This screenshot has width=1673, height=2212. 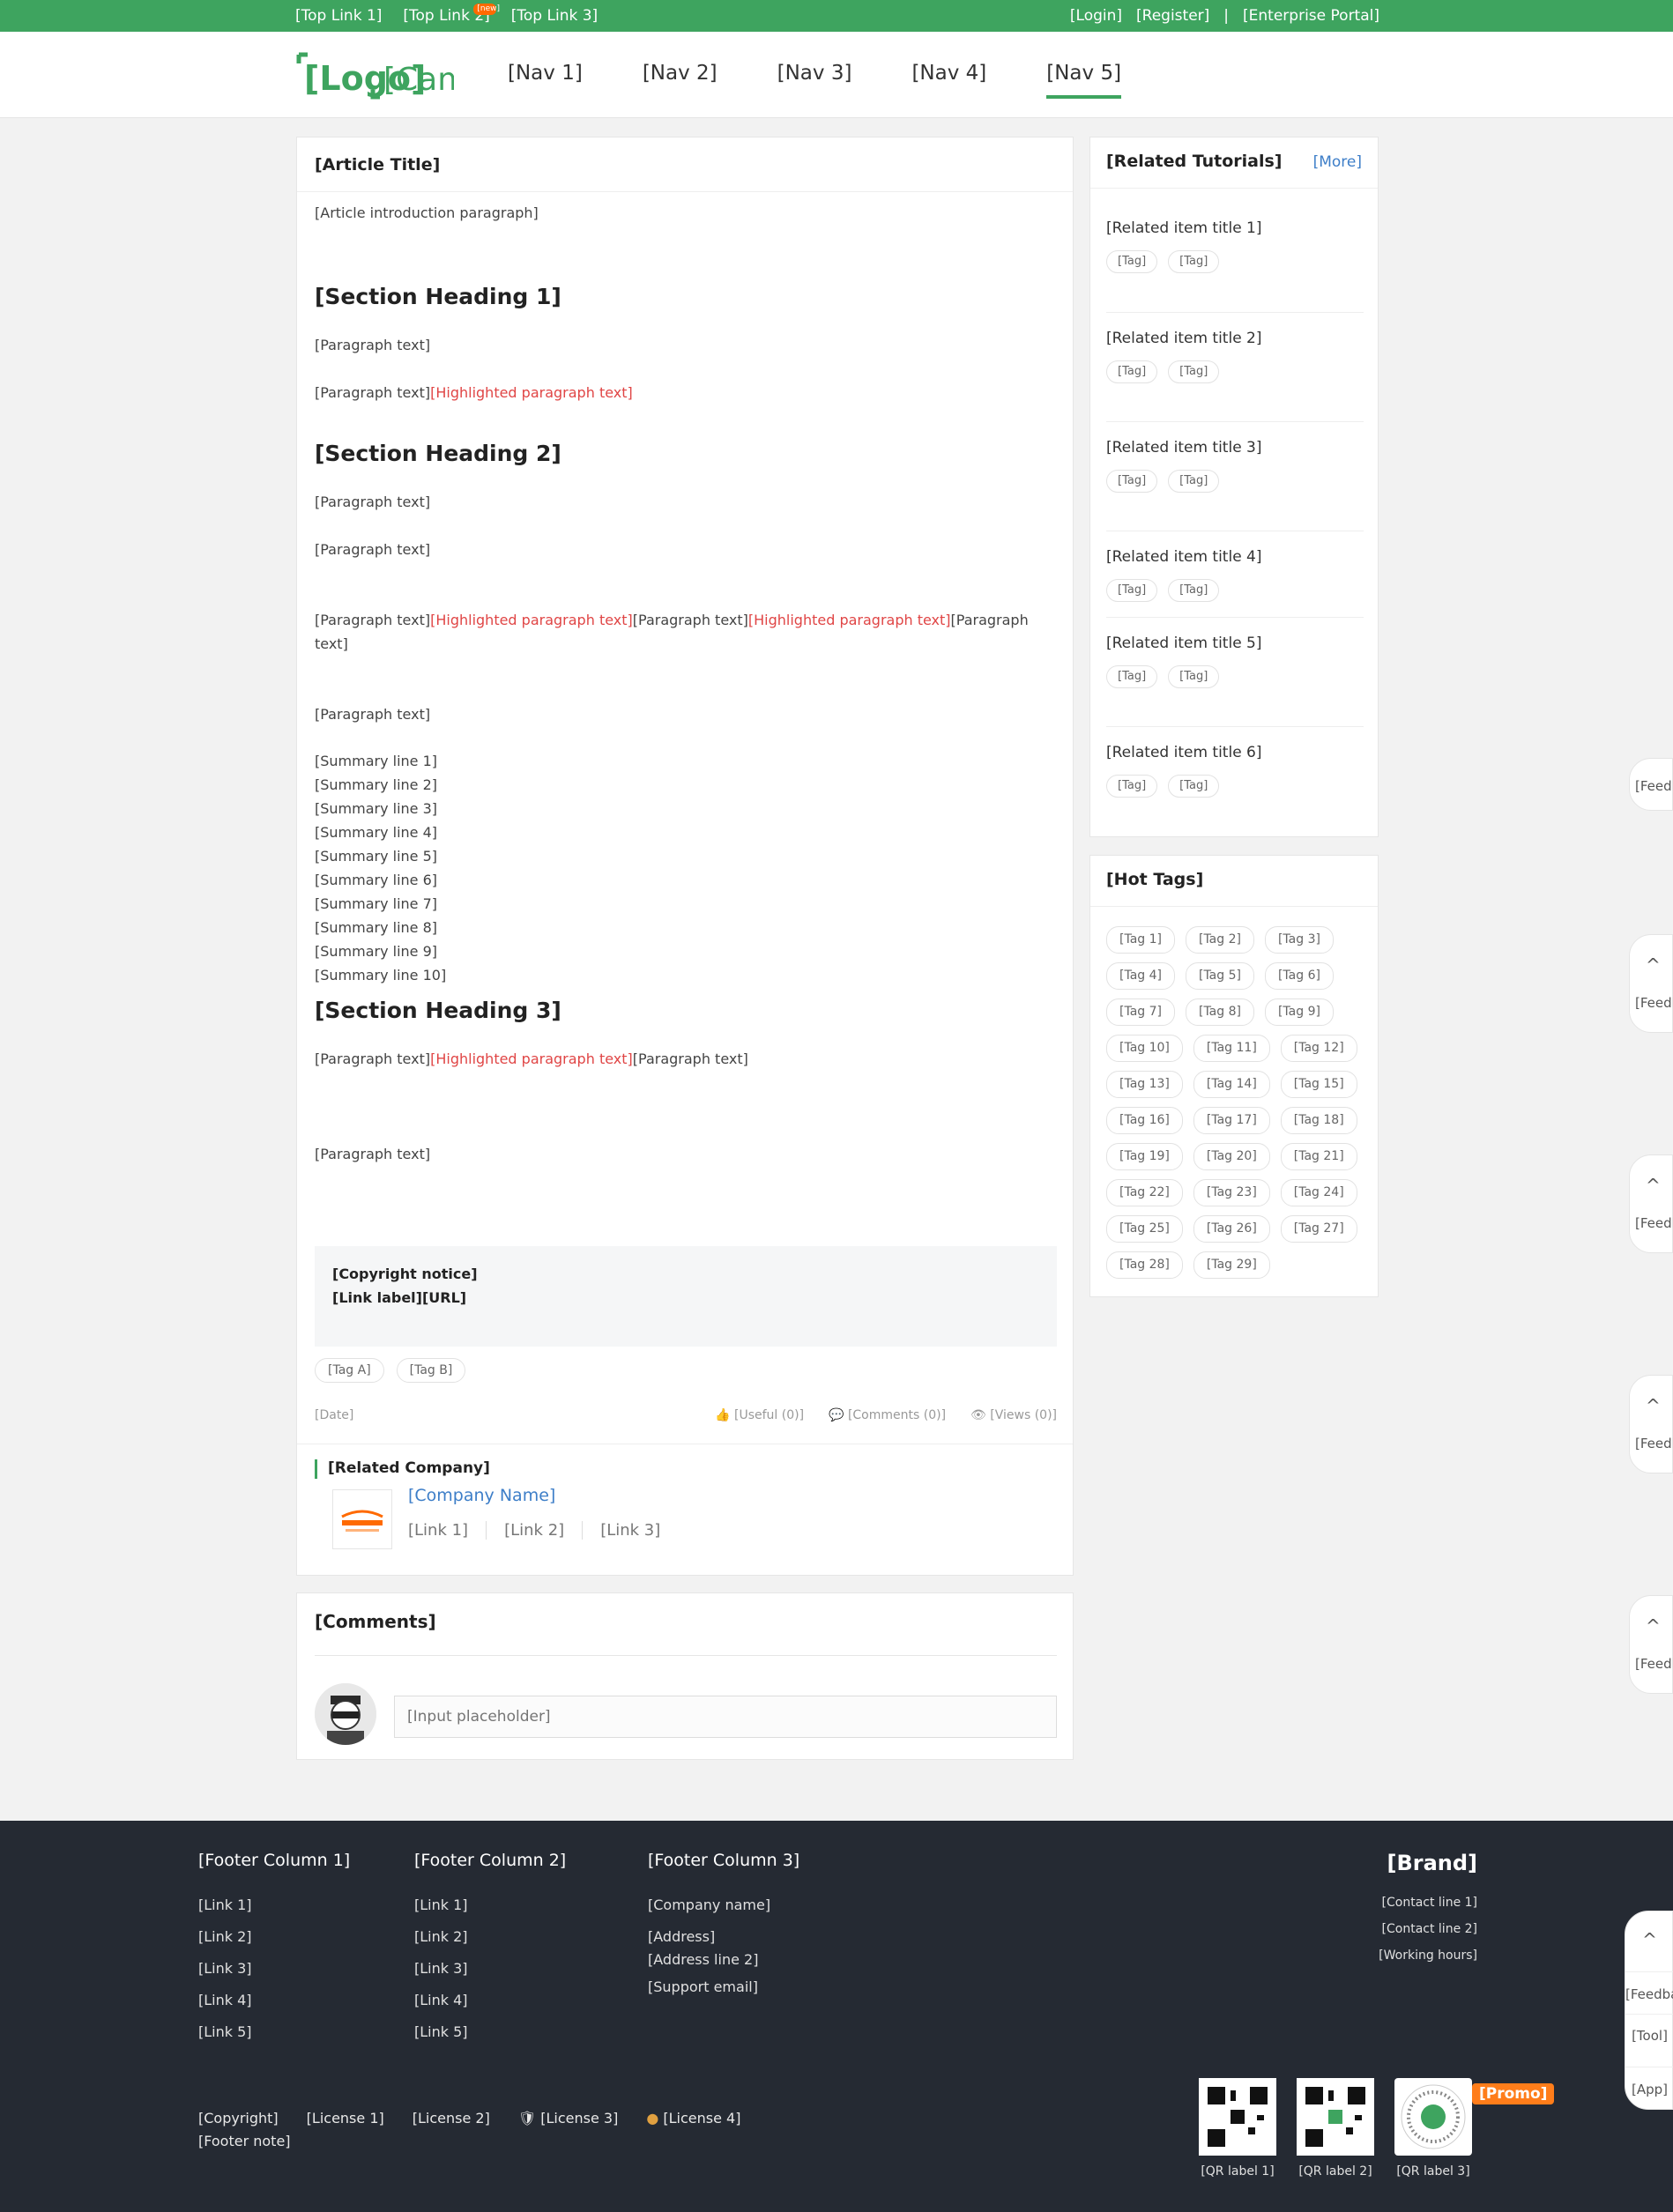 I want to click on float-feedback-tab: [Feedback], so click(x=1651, y=785).